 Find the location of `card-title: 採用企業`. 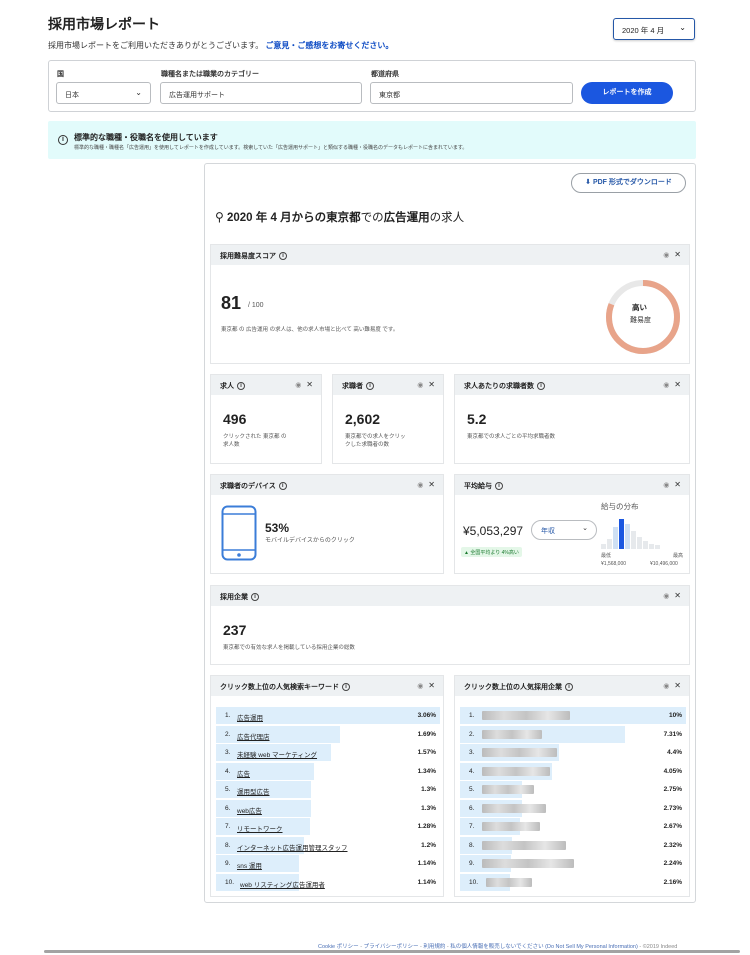

card-title: 採用企業 is located at coordinates (234, 597).